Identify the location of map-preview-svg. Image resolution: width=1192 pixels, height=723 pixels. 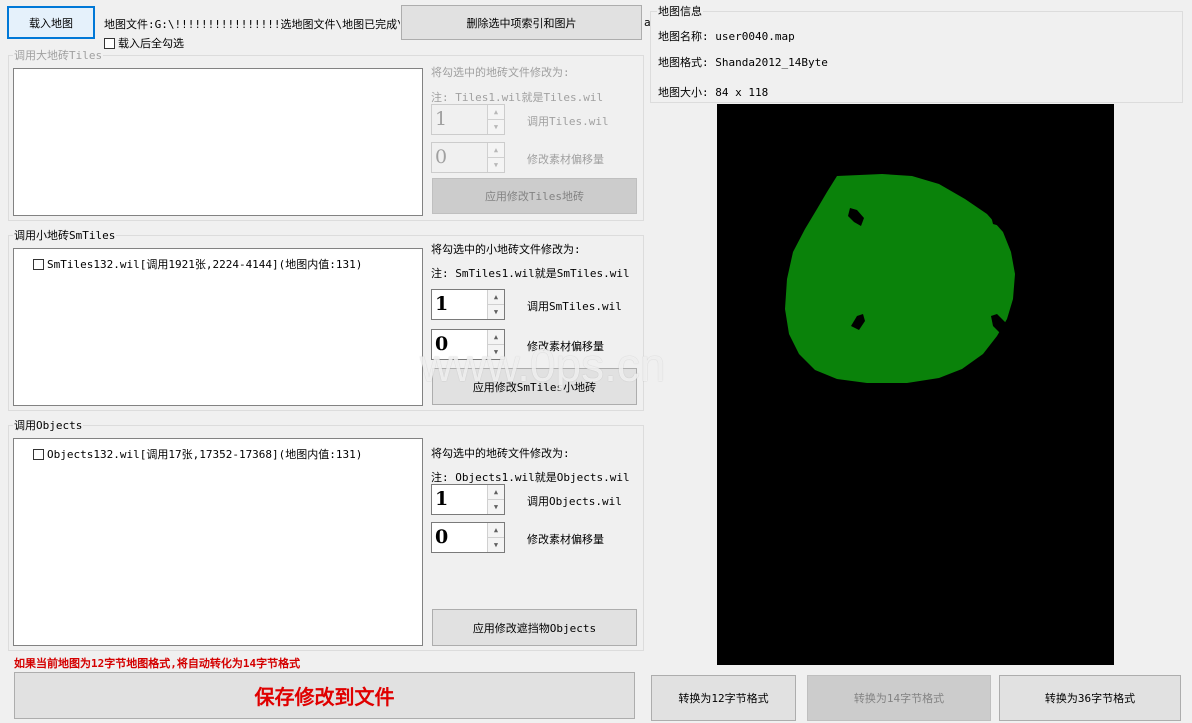
(900, 278).